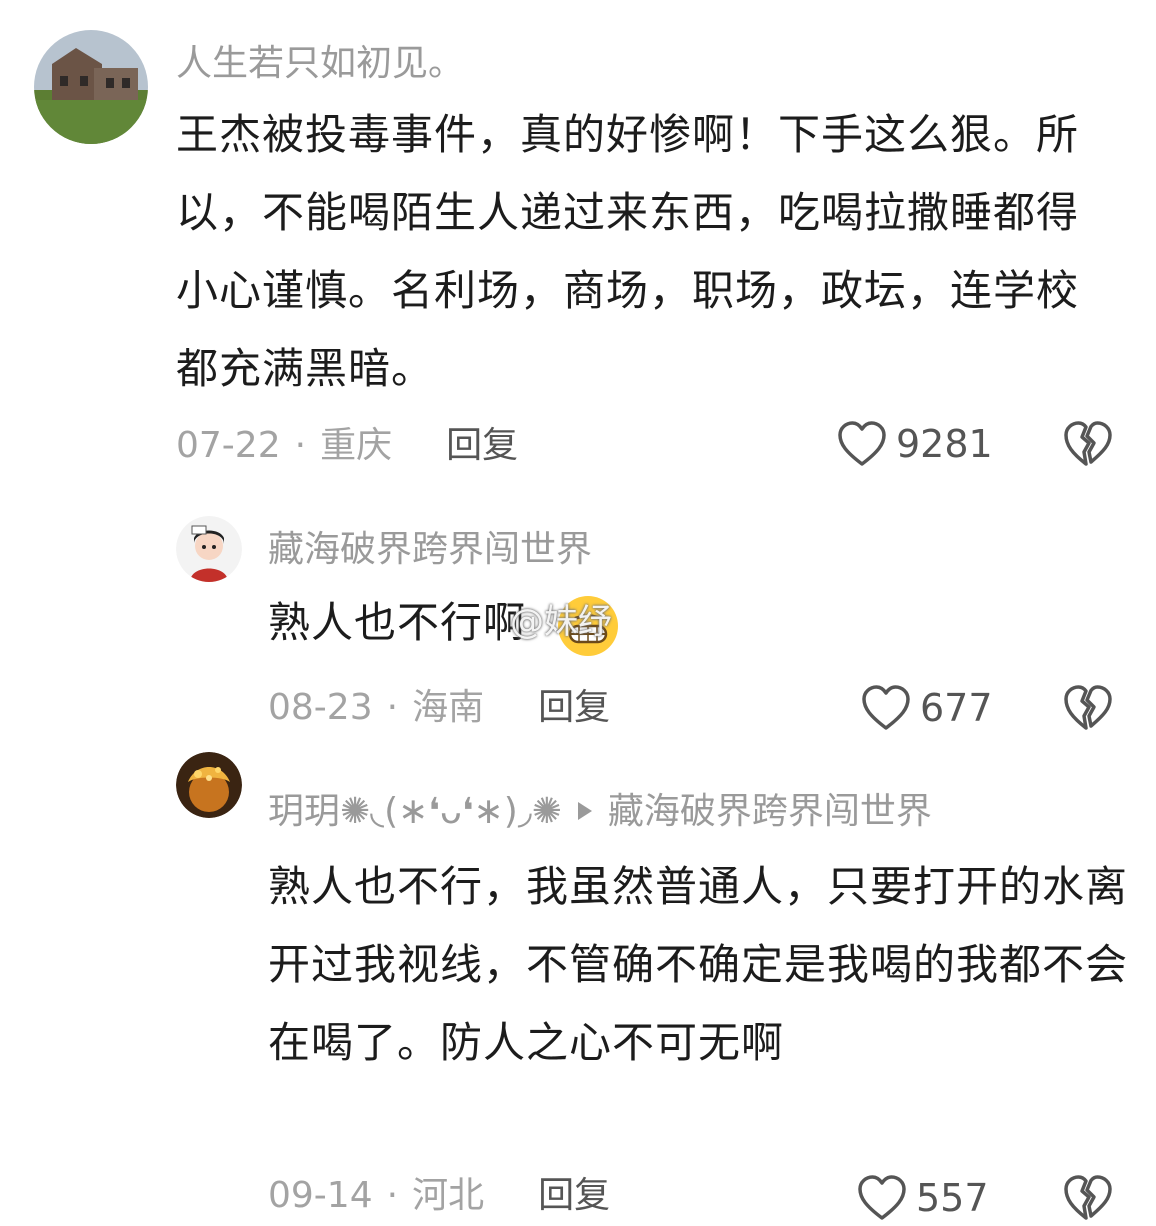 The height and width of the screenshot is (1226, 1156). I want to click on comment-location: 河北, so click(448, 1195).